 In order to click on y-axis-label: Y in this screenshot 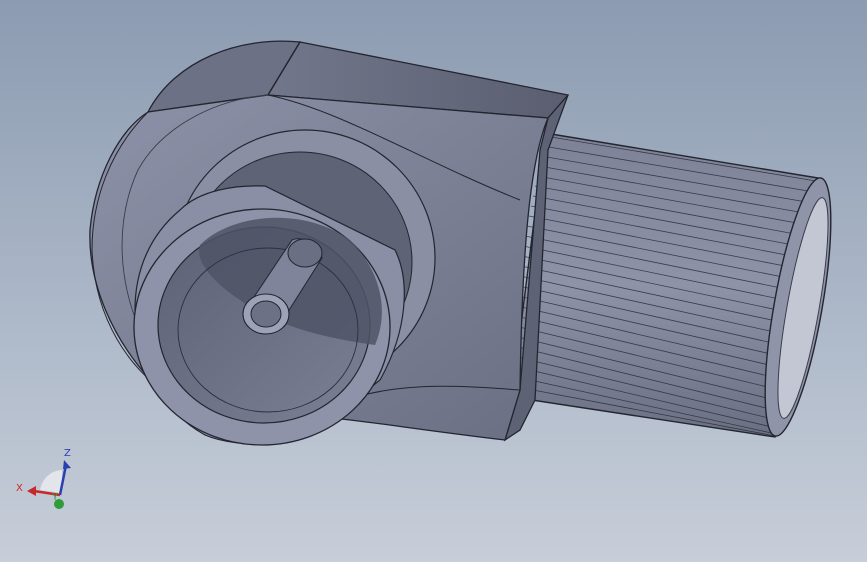, I will do `click(55, 497)`.